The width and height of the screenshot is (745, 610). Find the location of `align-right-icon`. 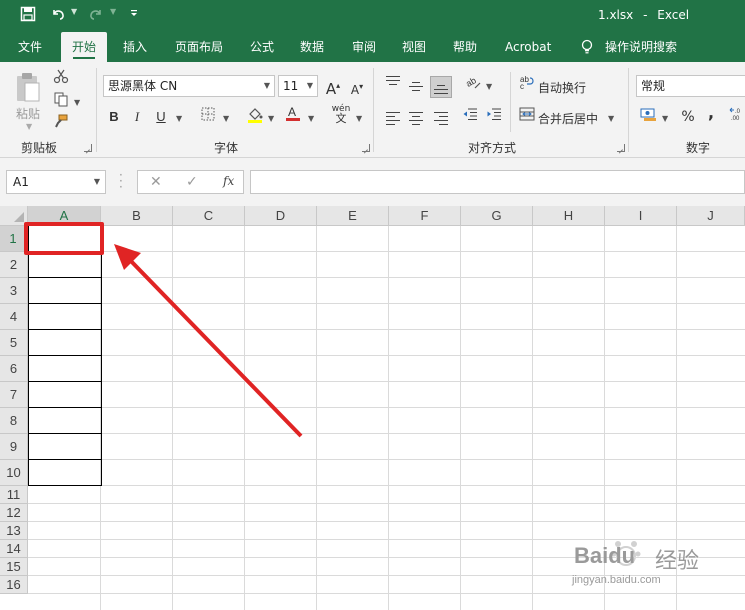

align-right-icon is located at coordinates (441, 120).